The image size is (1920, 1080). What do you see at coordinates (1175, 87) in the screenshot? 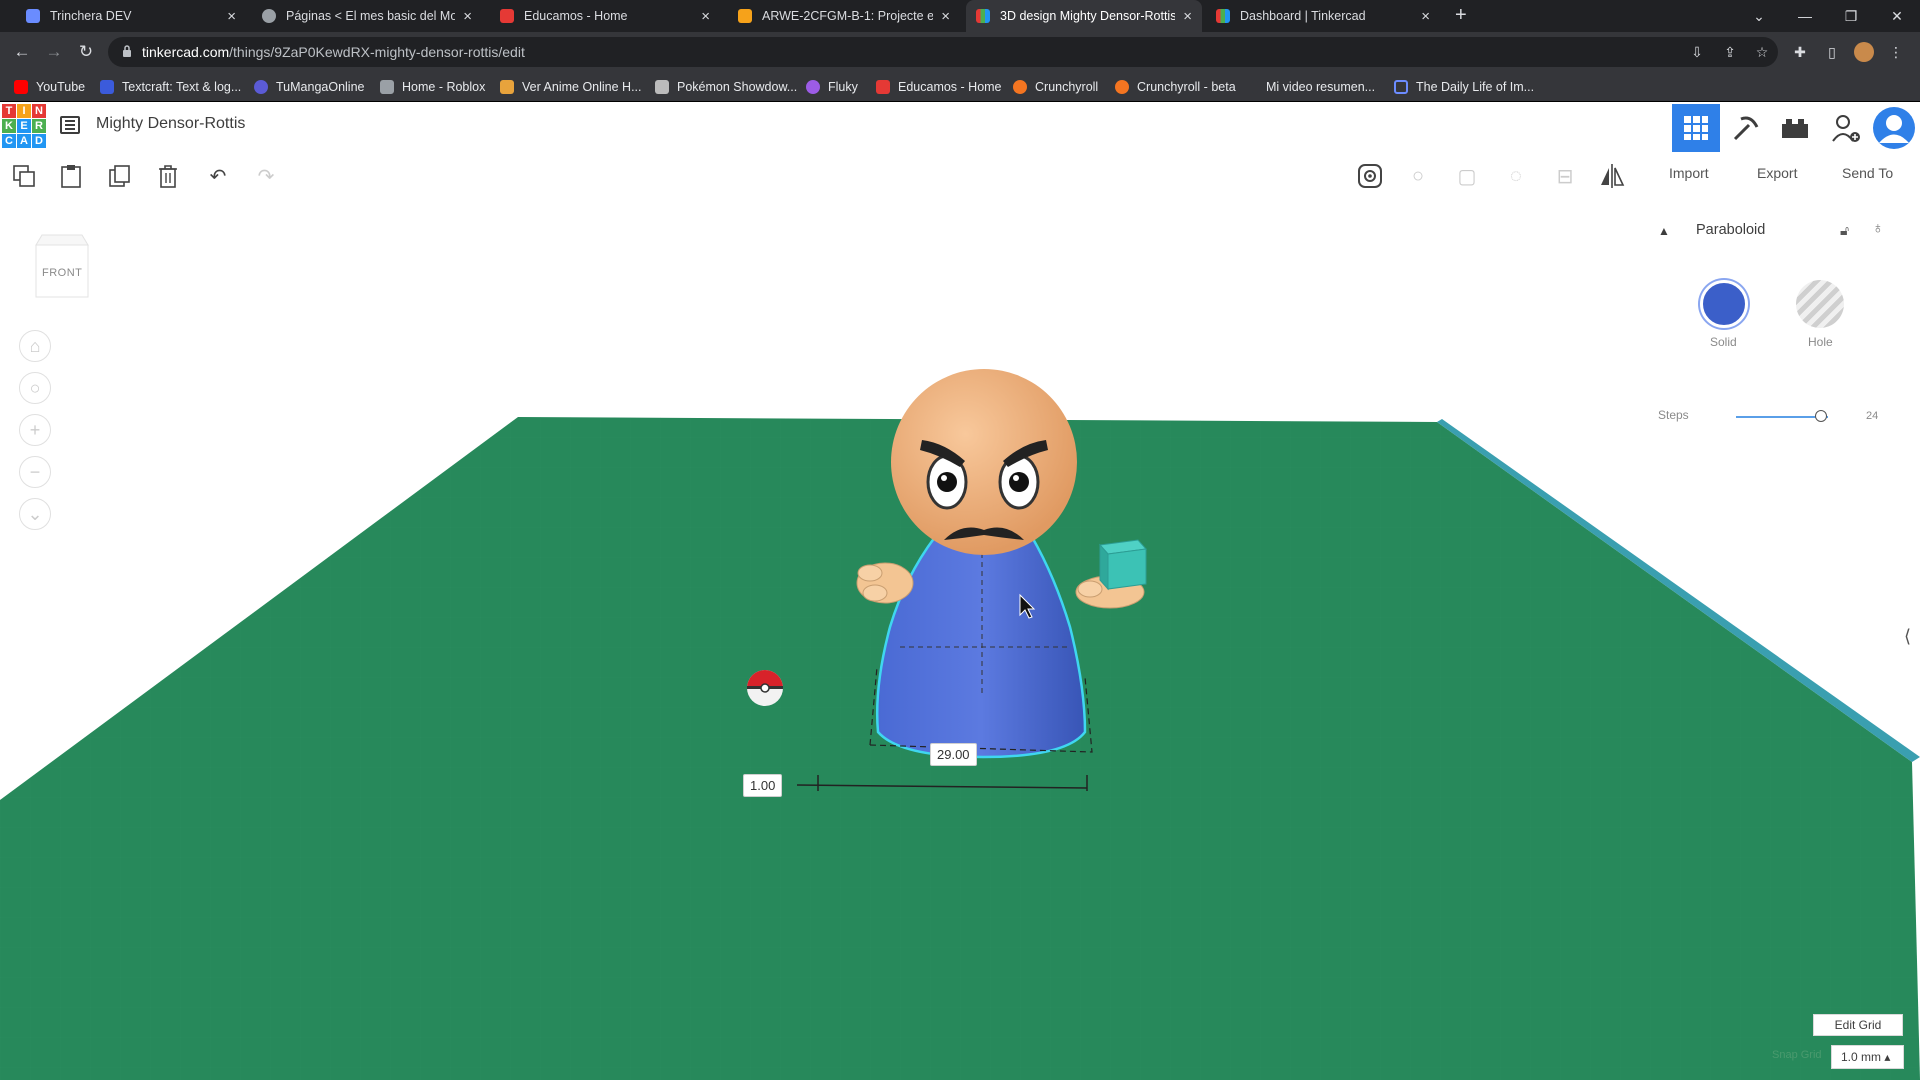
I see `bookmark-crunchyroll-beta: Crunchyroll - beta` at bounding box center [1175, 87].